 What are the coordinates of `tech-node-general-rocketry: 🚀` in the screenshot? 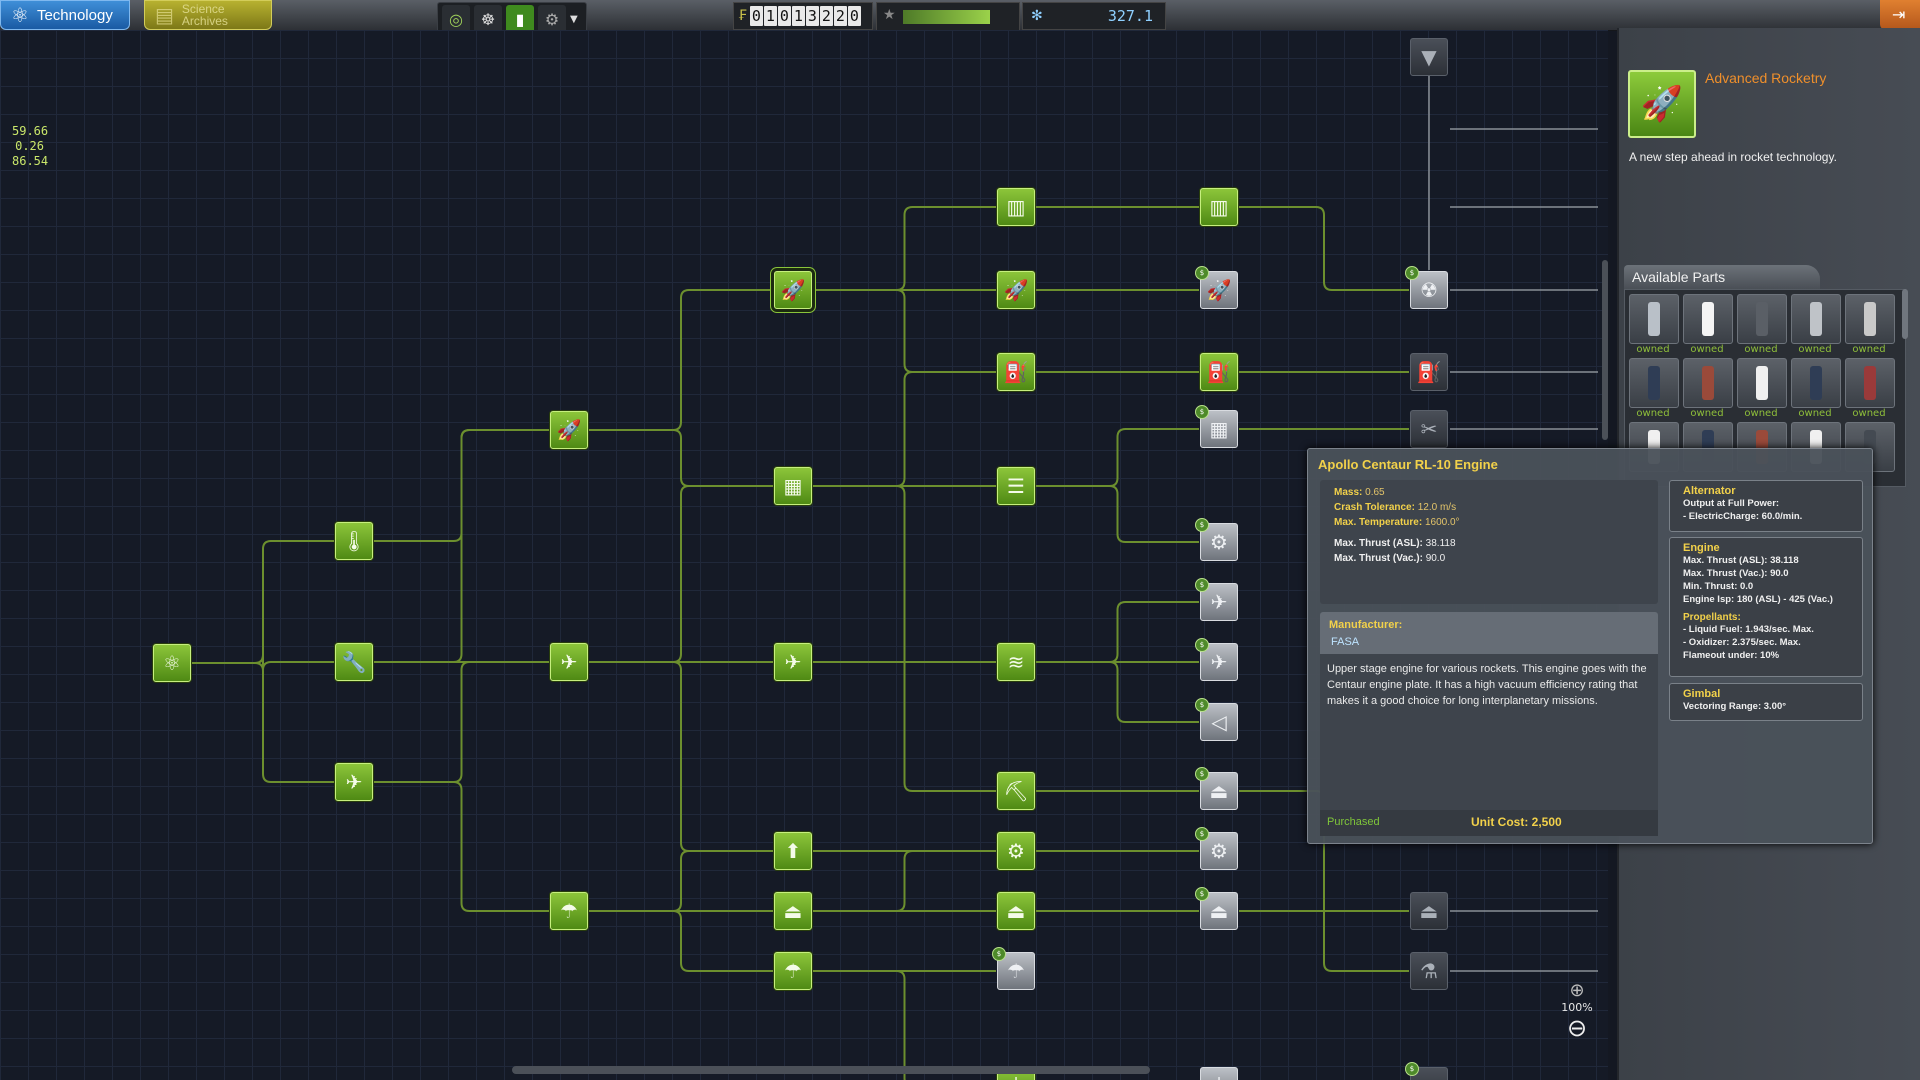 It's located at (569, 430).